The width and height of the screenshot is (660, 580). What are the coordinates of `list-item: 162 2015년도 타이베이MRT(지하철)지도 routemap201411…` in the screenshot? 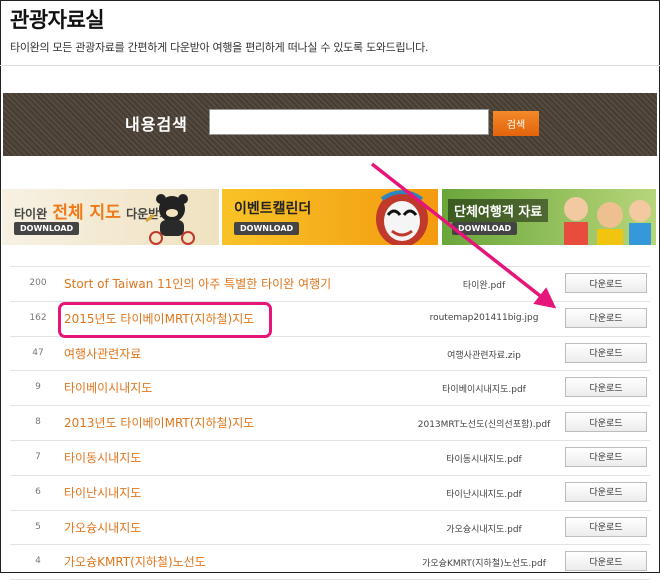 It's located at (330, 318).